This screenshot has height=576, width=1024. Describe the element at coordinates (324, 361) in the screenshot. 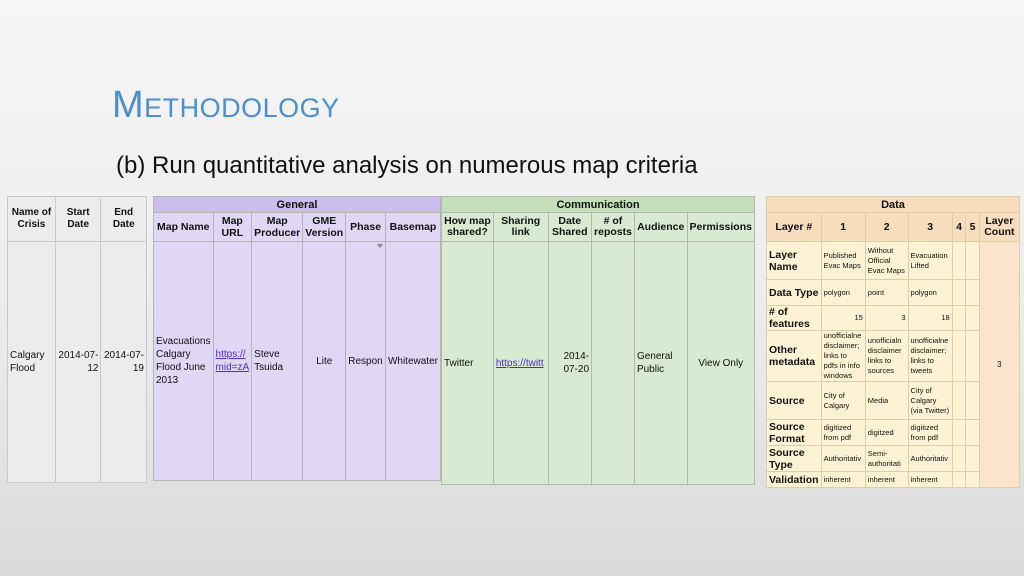

I see `cell-gme-version: Lite` at that location.